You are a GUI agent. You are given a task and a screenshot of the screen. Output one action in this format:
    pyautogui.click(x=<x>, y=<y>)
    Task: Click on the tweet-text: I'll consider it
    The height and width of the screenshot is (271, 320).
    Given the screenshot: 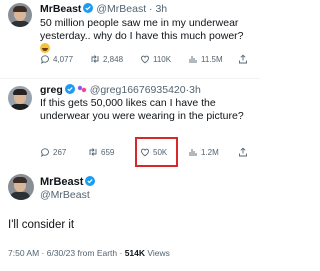 What is the action you would take?
    pyautogui.click(x=41, y=225)
    